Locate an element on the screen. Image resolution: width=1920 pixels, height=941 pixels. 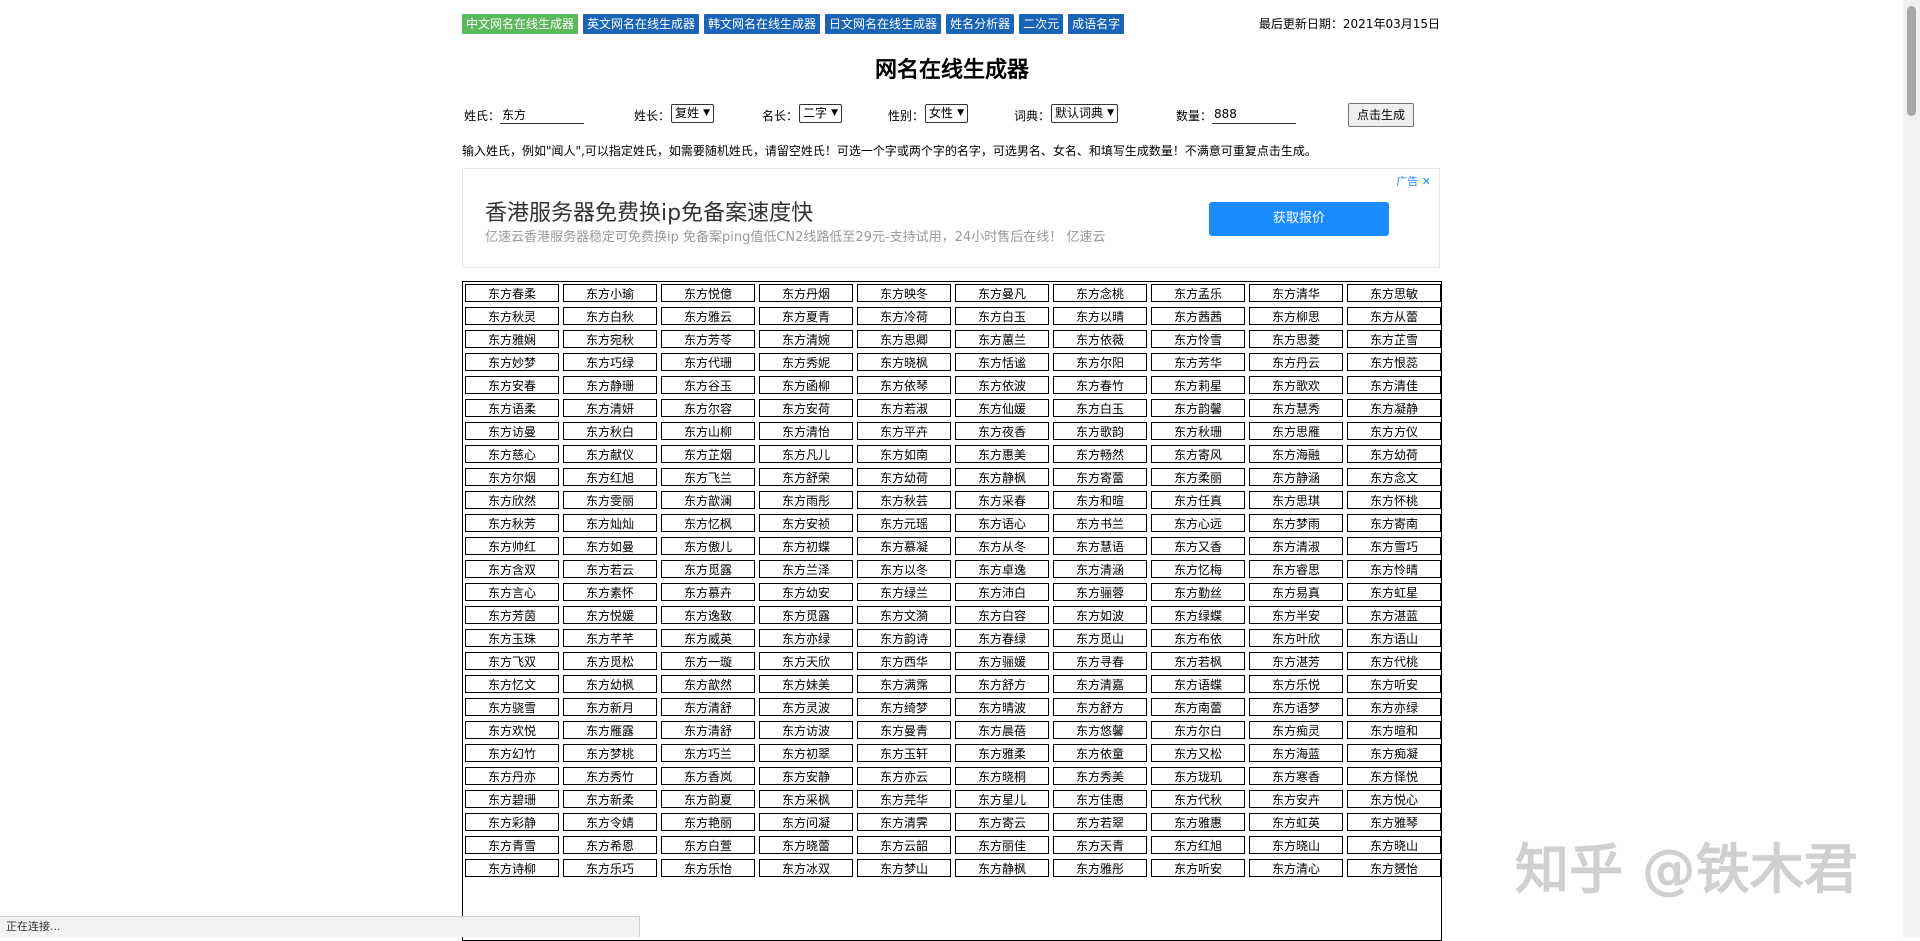
name-cell: 东方夜香 is located at coordinates (1002, 431).